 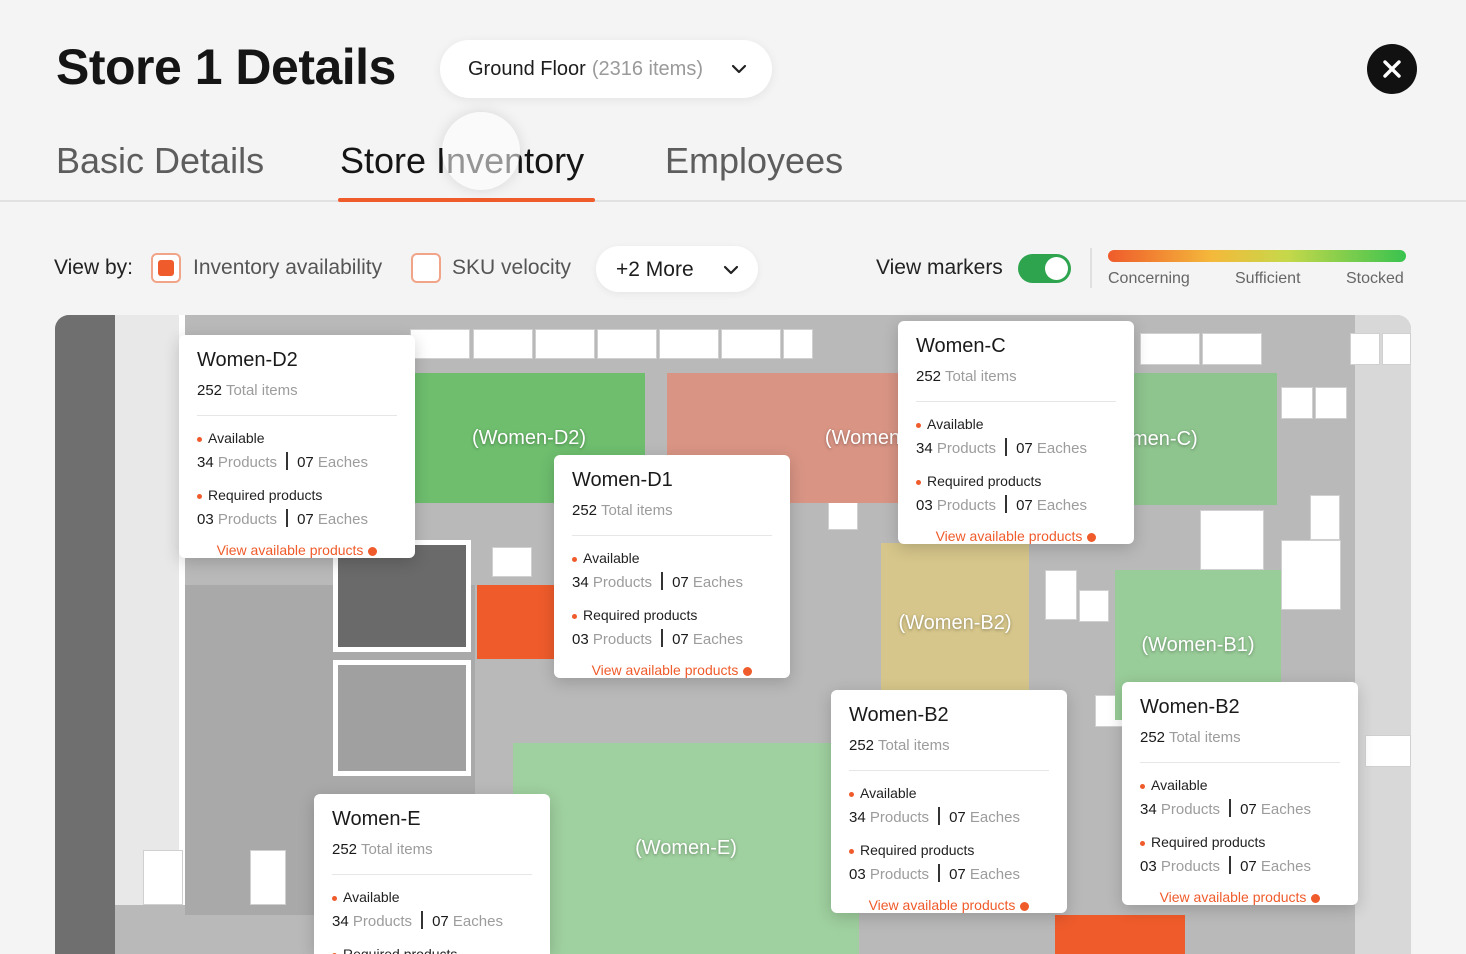 I want to click on tab-employees: Employees, so click(x=754, y=161).